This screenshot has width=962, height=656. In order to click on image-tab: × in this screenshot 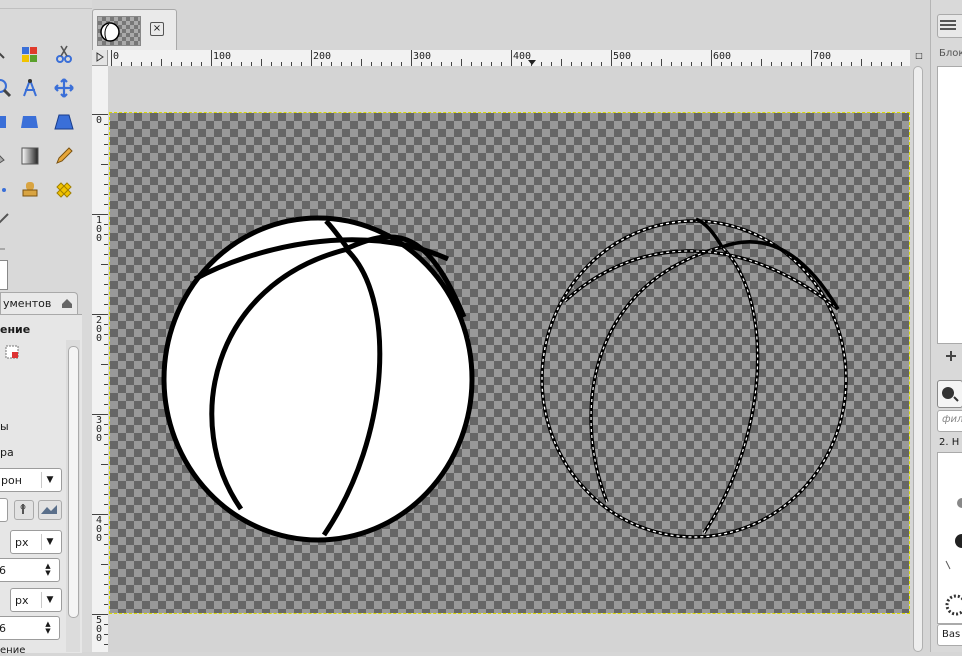, I will do `click(134, 29)`.